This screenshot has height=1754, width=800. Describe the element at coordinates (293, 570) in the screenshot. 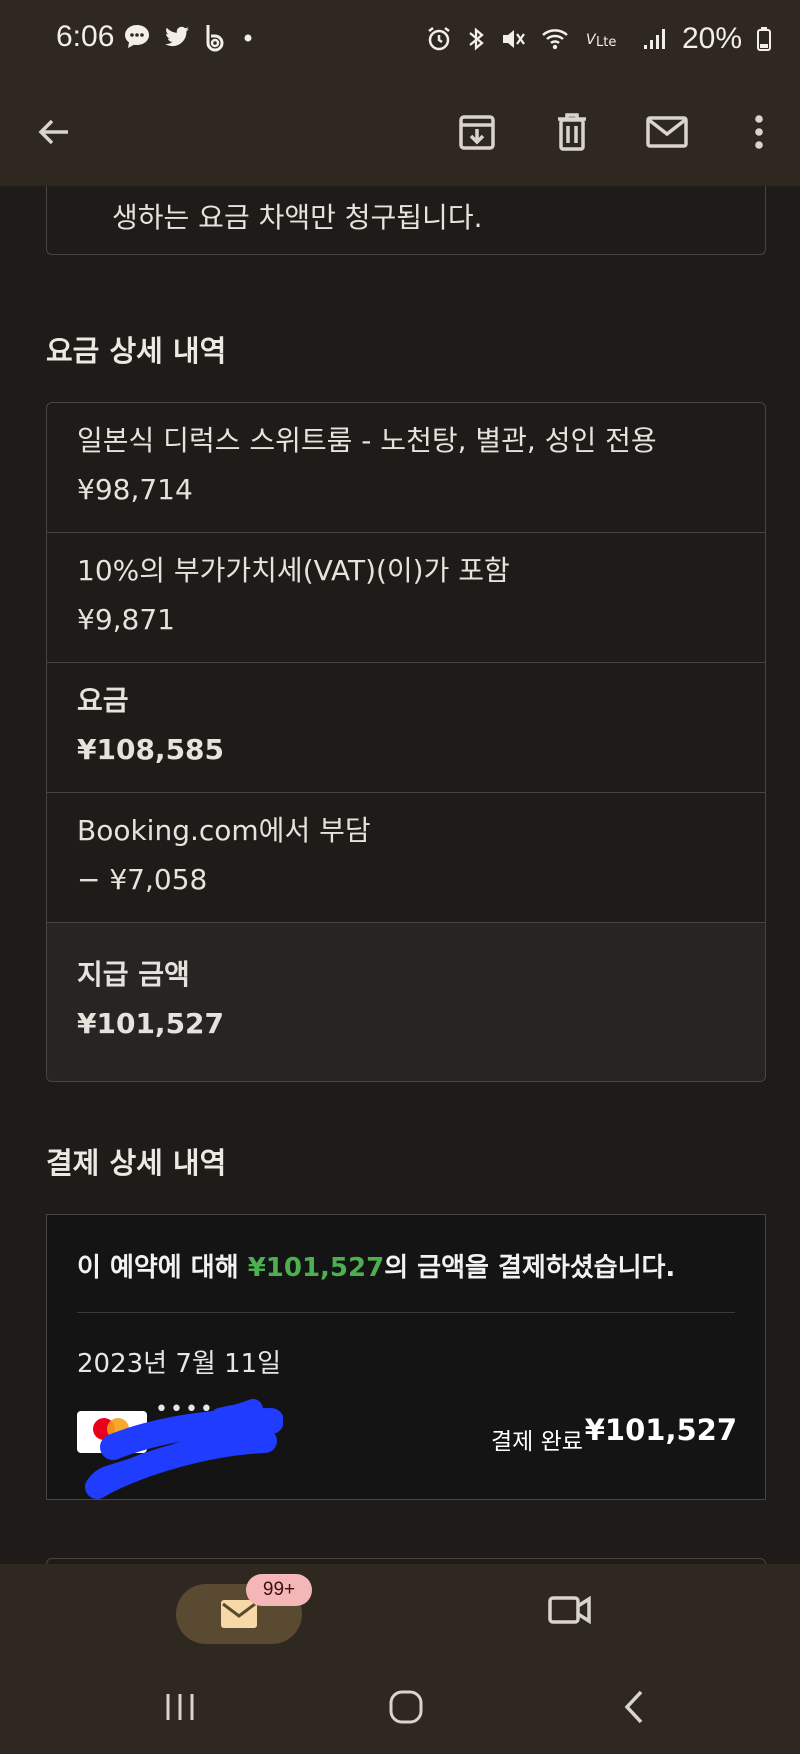

I see `price-row-label: 10%의 부가가치세(VAT)(이)가 포함` at that location.